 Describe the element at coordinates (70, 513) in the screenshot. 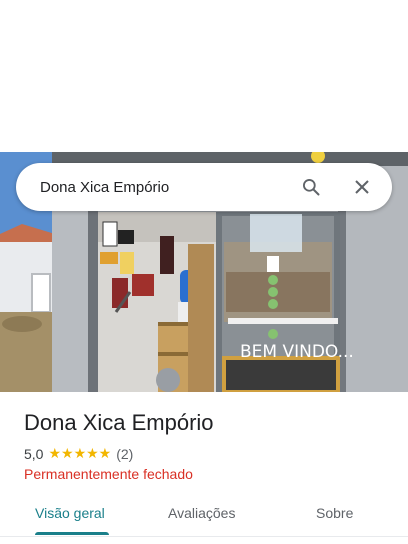

I see `tab-overview: Visão geral` at that location.